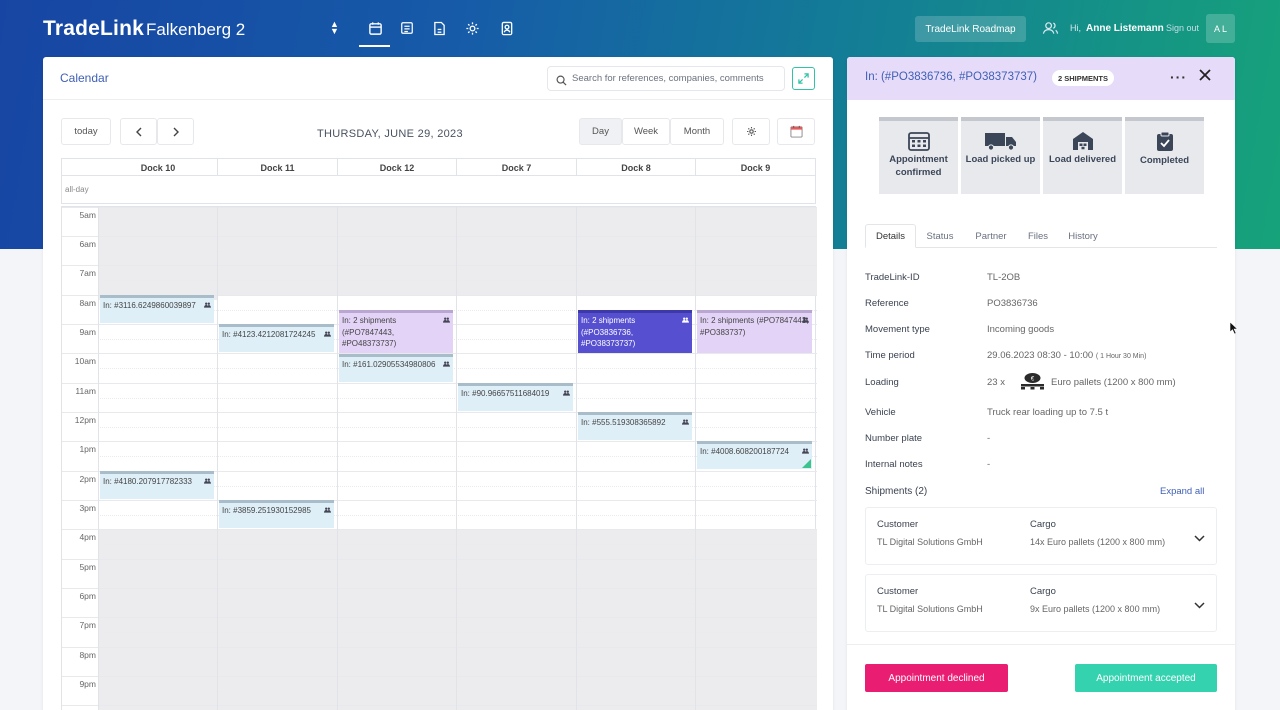 The height and width of the screenshot is (710, 1280). What do you see at coordinates (890, 236) in the screenshot?
I see `tab-details: Details` at bounding box center [890, 236].